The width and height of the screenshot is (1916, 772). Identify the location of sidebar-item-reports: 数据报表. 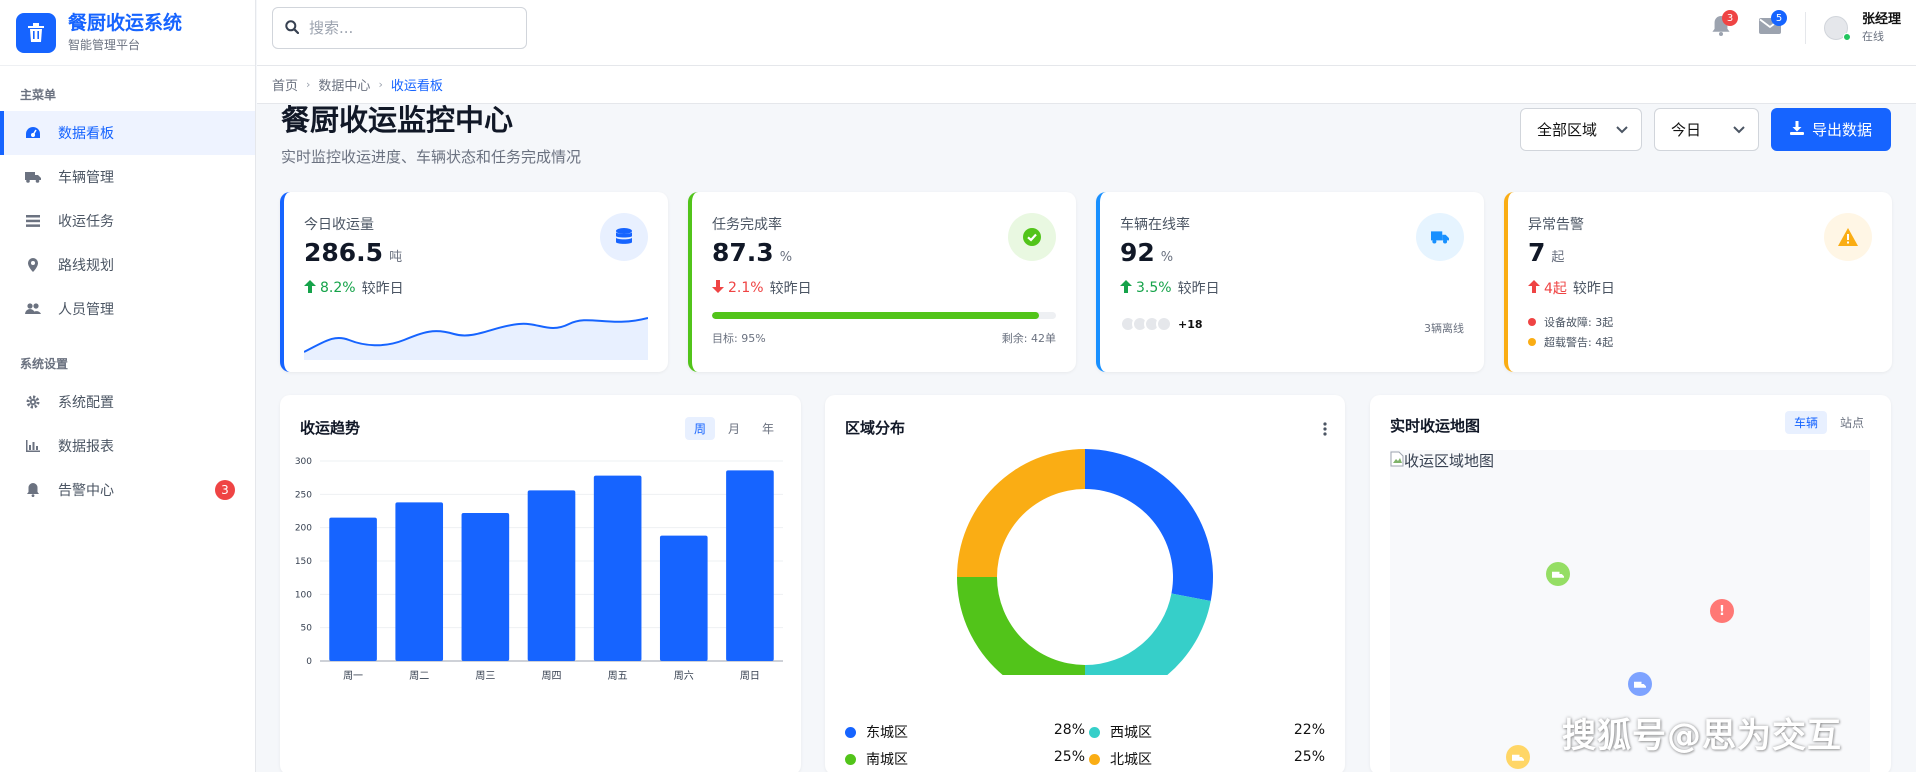
(127, 446).